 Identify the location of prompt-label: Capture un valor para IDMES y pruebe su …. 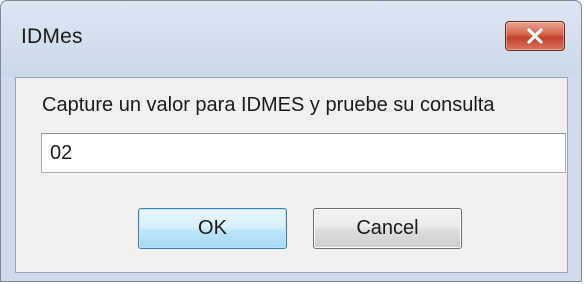
(268, 105).